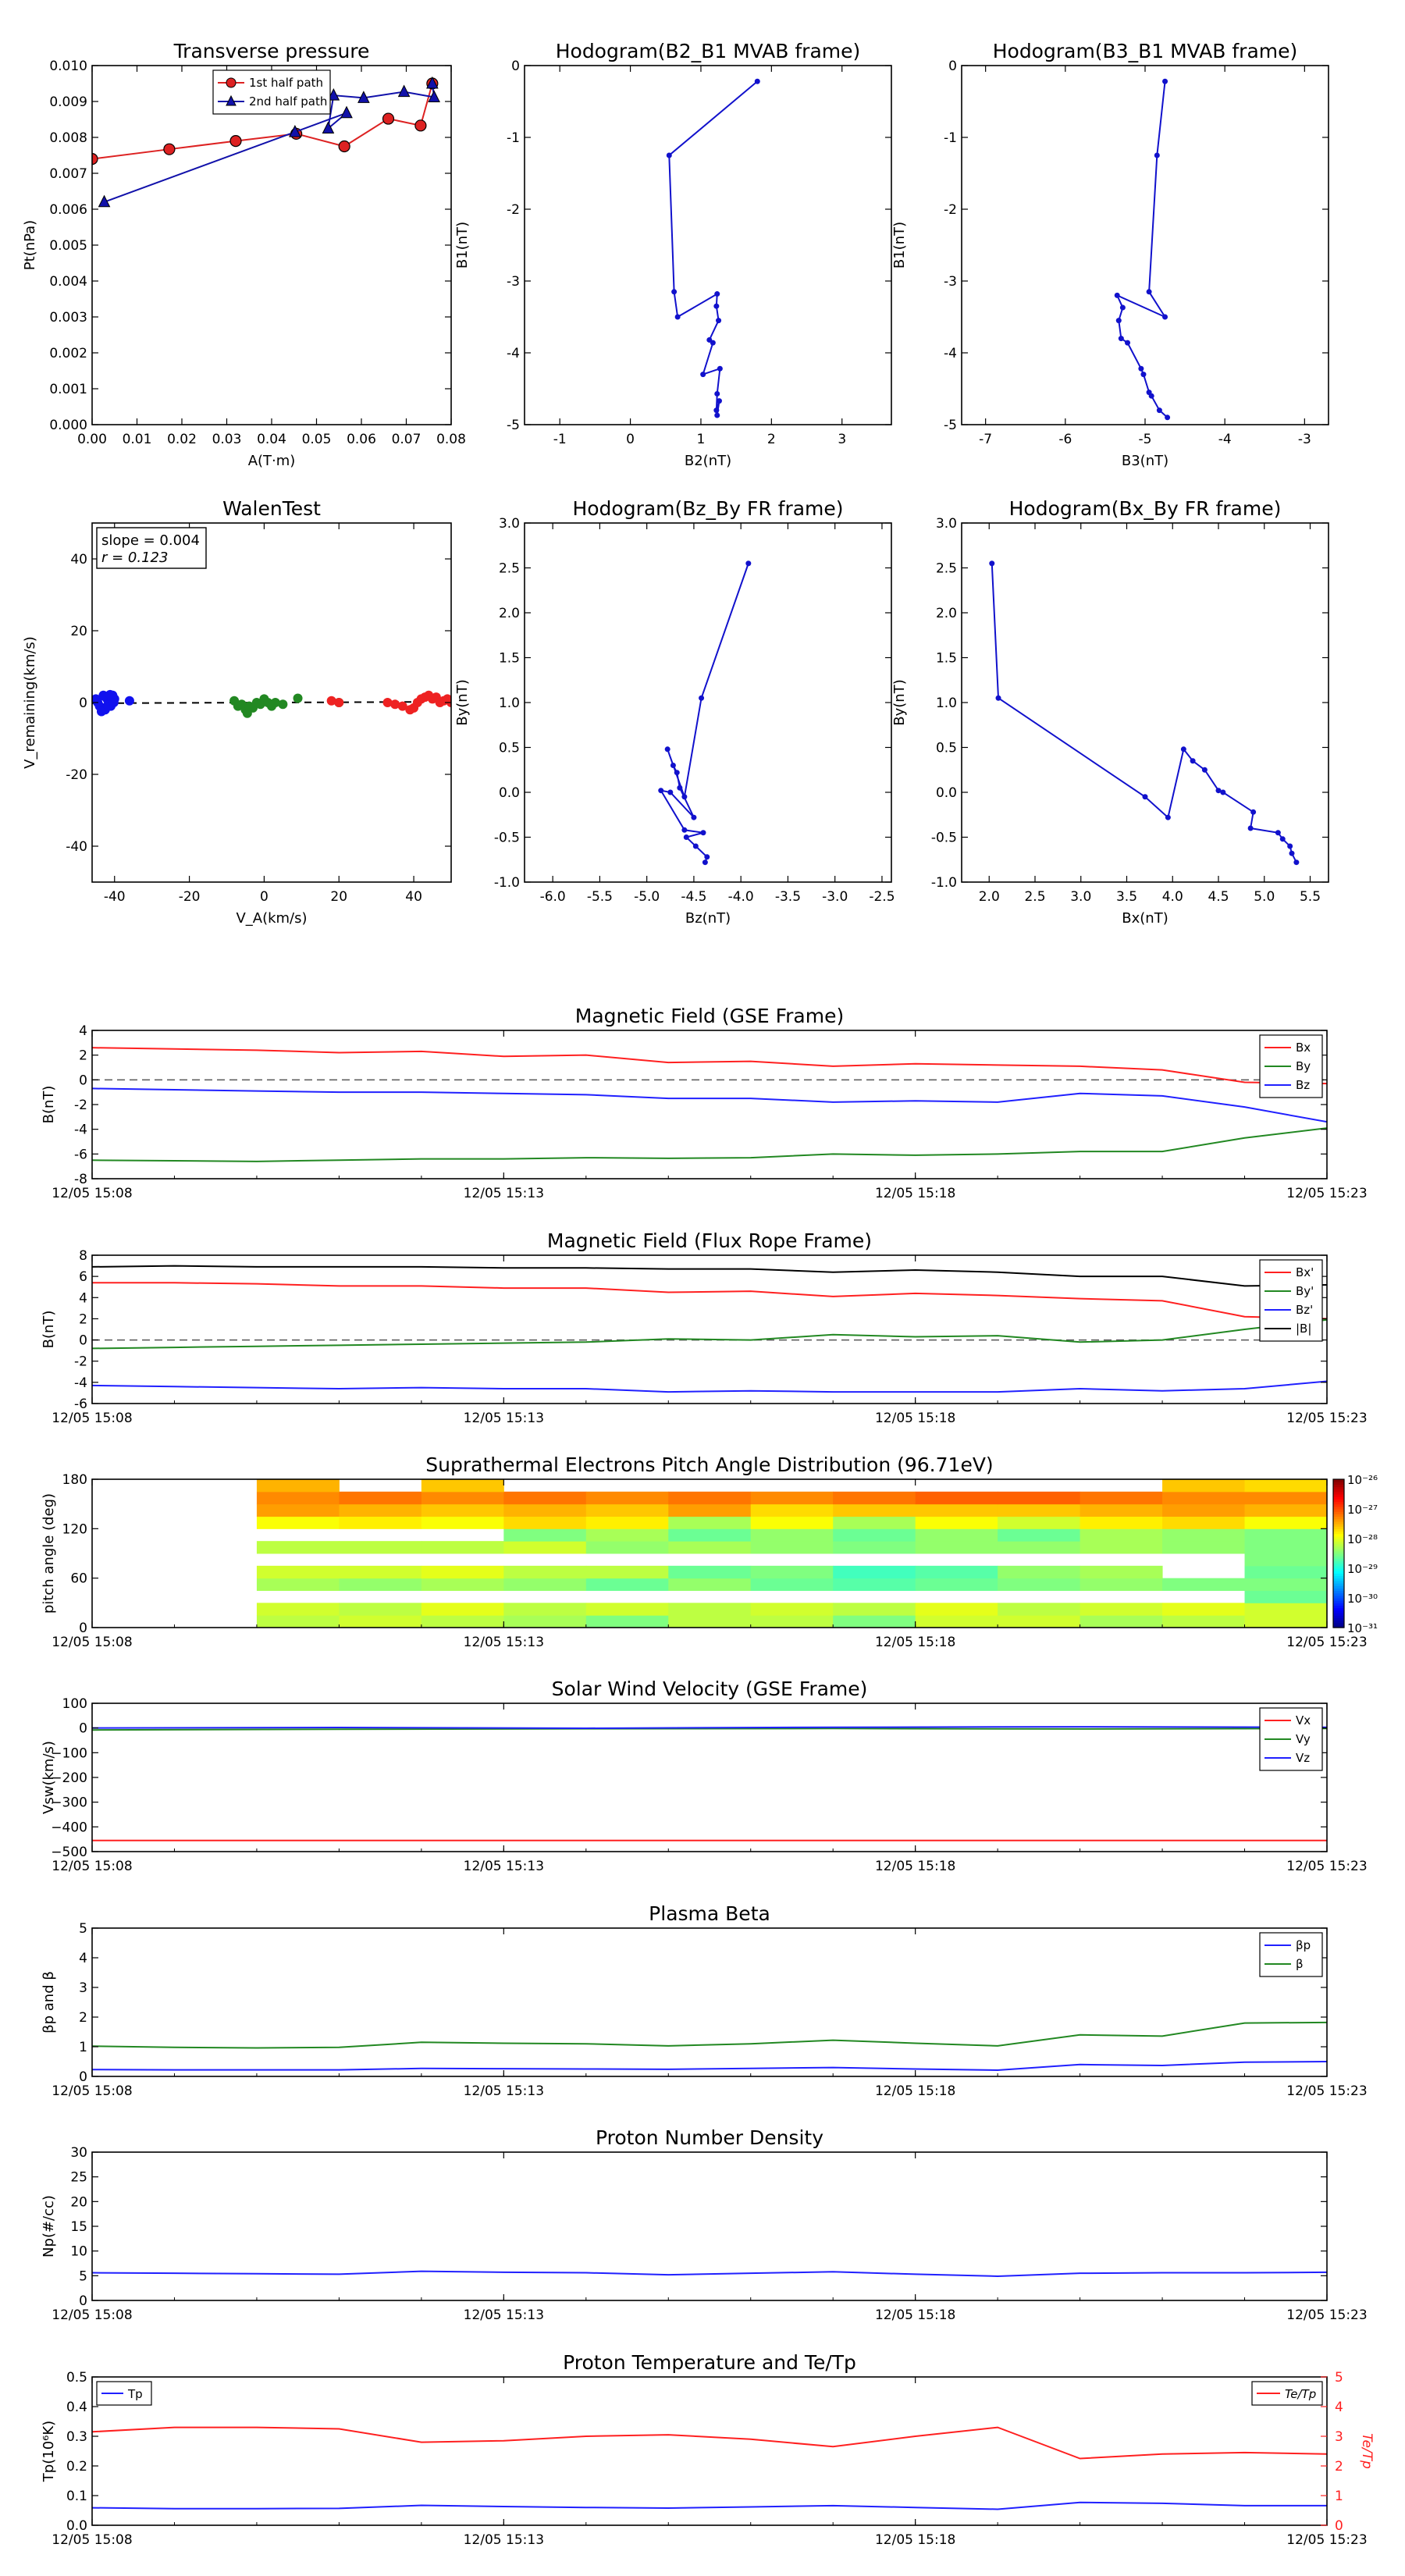 This screenshot has height=2576, width=1405. Describe the element at coordinates (713, 248) in the screenshot. I see `hodogram-b2-b1-plot-area` at that location.